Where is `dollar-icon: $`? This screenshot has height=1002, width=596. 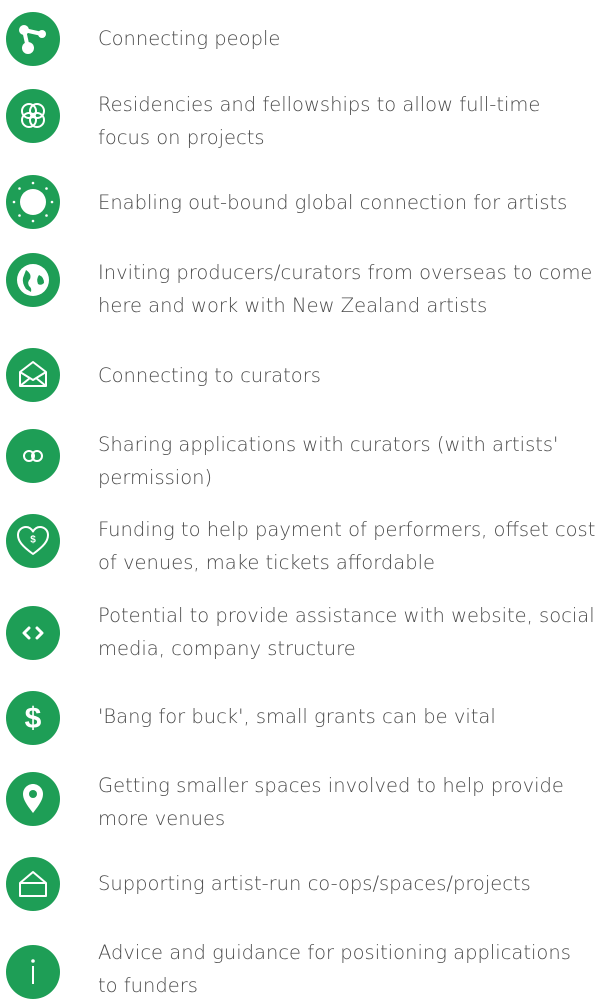 dollar-icon: $ is located at coordinates (33, 718).